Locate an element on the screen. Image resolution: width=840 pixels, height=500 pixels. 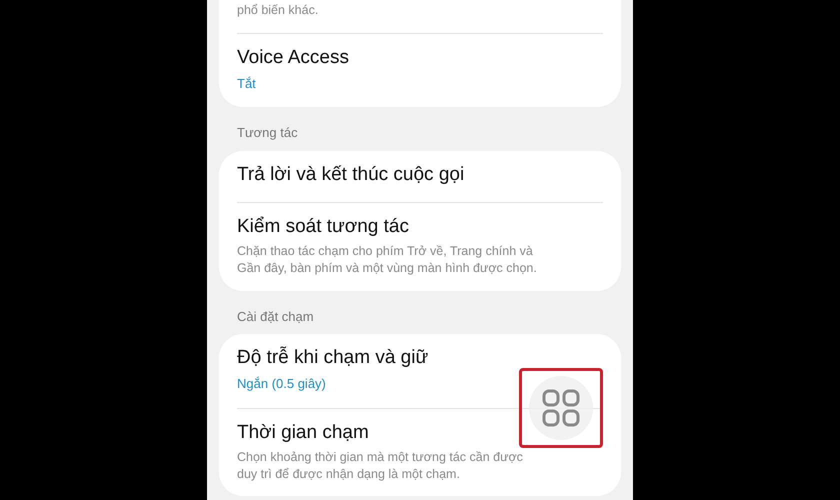
setting-title: Độ trễ khi chạm và giữ is located at coordinates (332, 358).